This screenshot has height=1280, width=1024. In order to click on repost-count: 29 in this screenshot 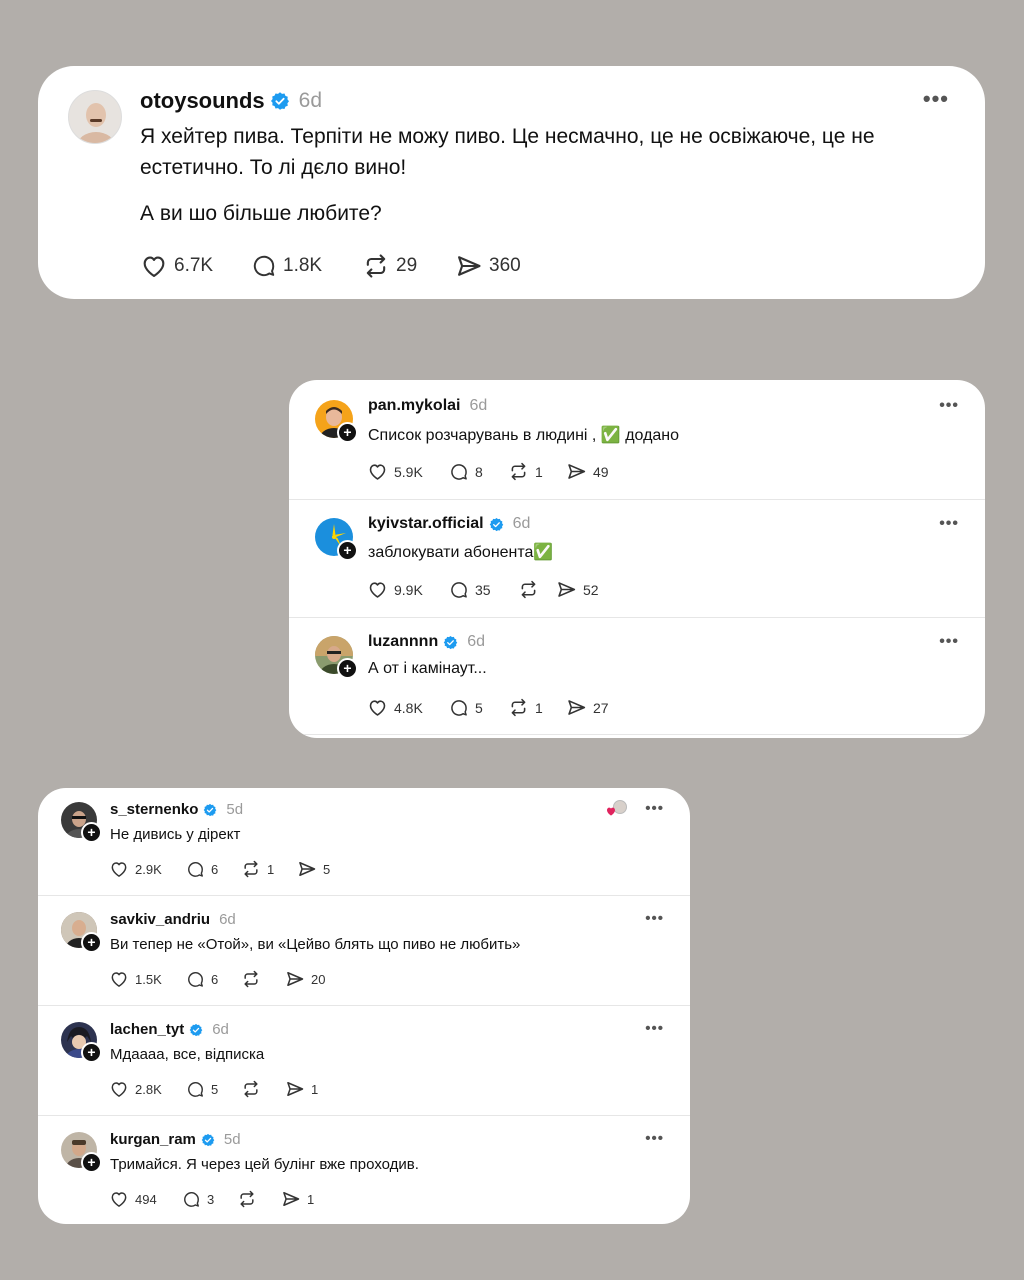, I will do `click(407, 265)`.